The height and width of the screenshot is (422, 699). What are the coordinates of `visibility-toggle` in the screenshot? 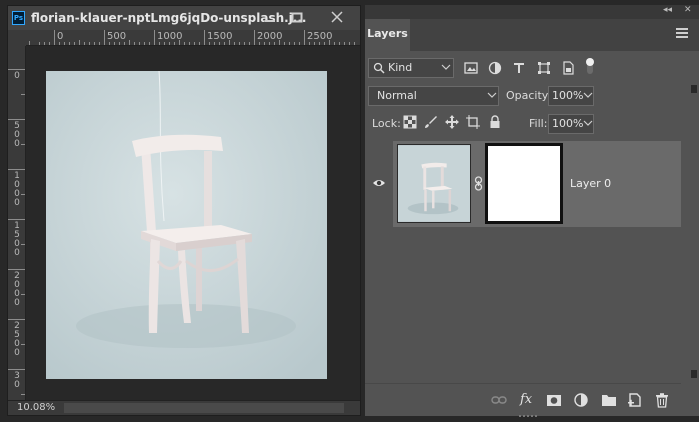 It's located at (379, 184).